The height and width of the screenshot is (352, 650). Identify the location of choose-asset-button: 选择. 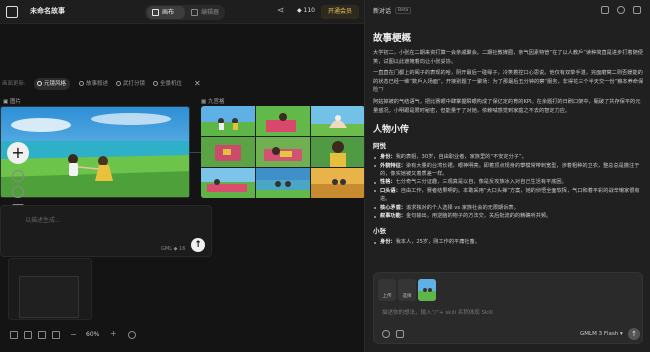
(407, 290).